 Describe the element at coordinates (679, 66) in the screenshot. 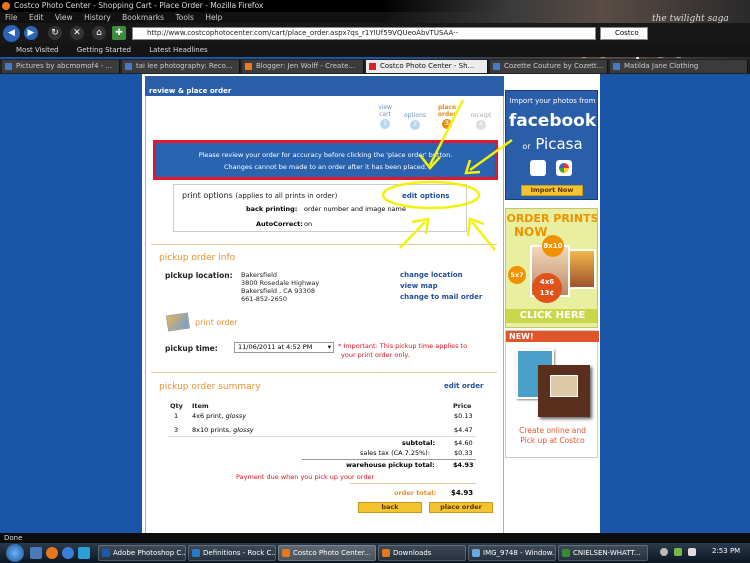

I see `tab-matilda: Matilda Jane Clothing` at that location.